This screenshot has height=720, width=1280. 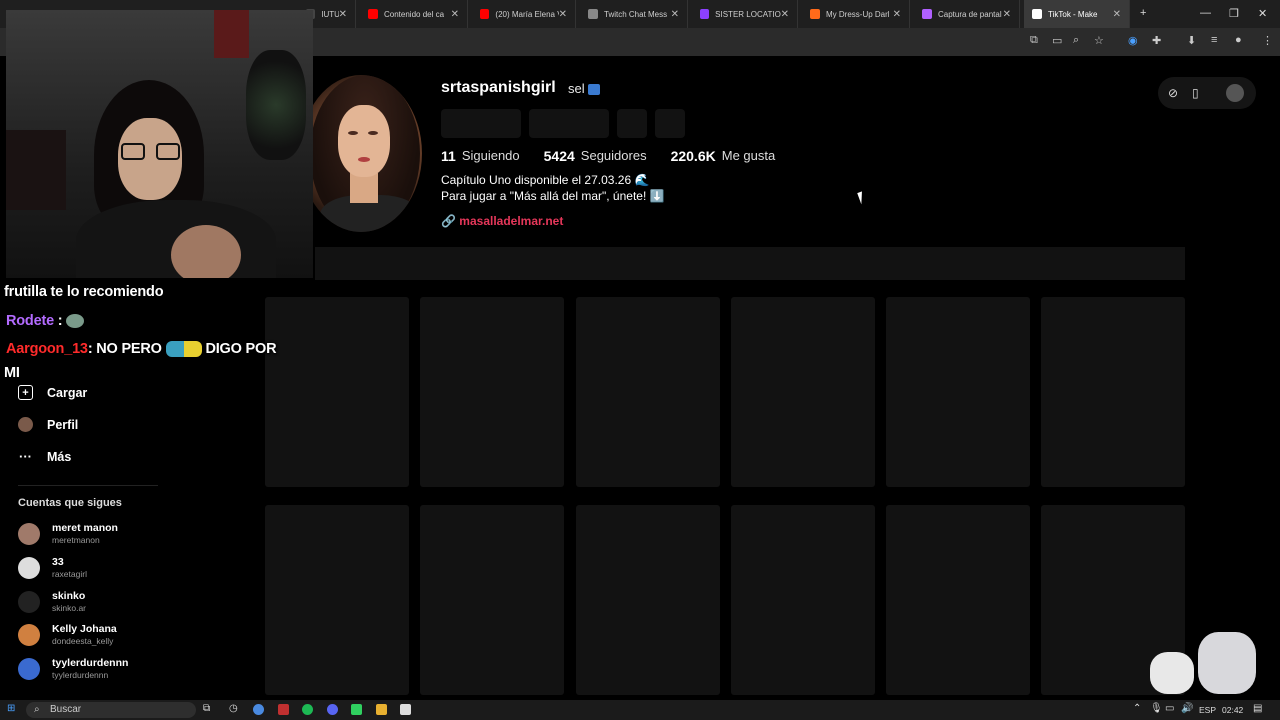 I want to click on clock-time: 02:42, so click(x=1232, y=710).